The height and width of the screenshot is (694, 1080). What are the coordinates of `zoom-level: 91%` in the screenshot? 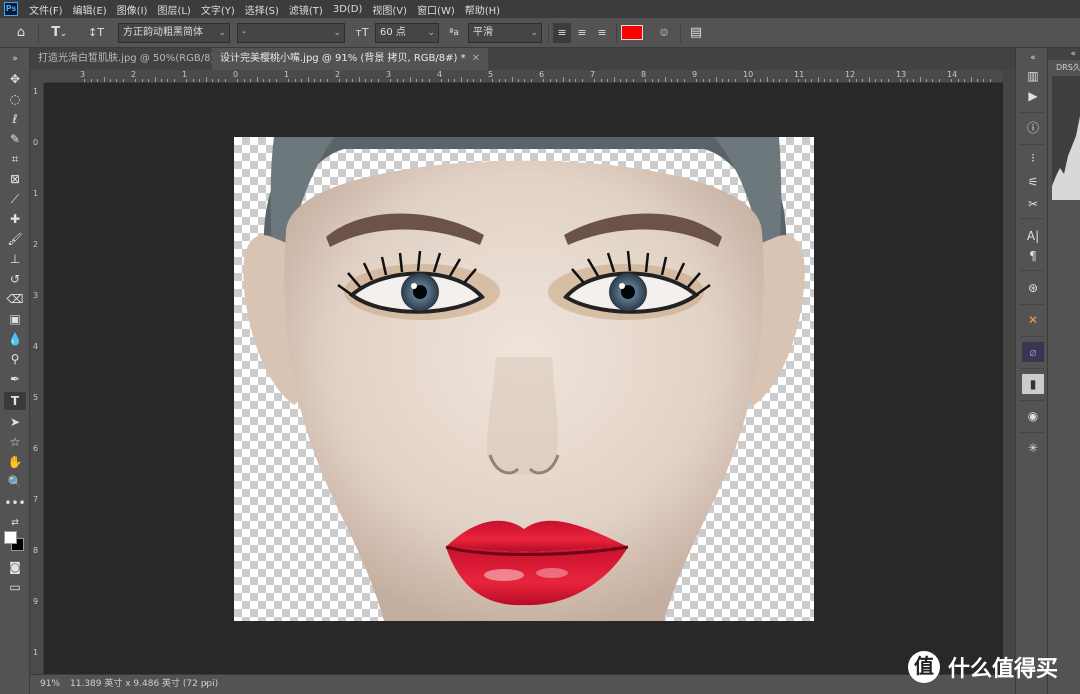 It's located at (50, 684).